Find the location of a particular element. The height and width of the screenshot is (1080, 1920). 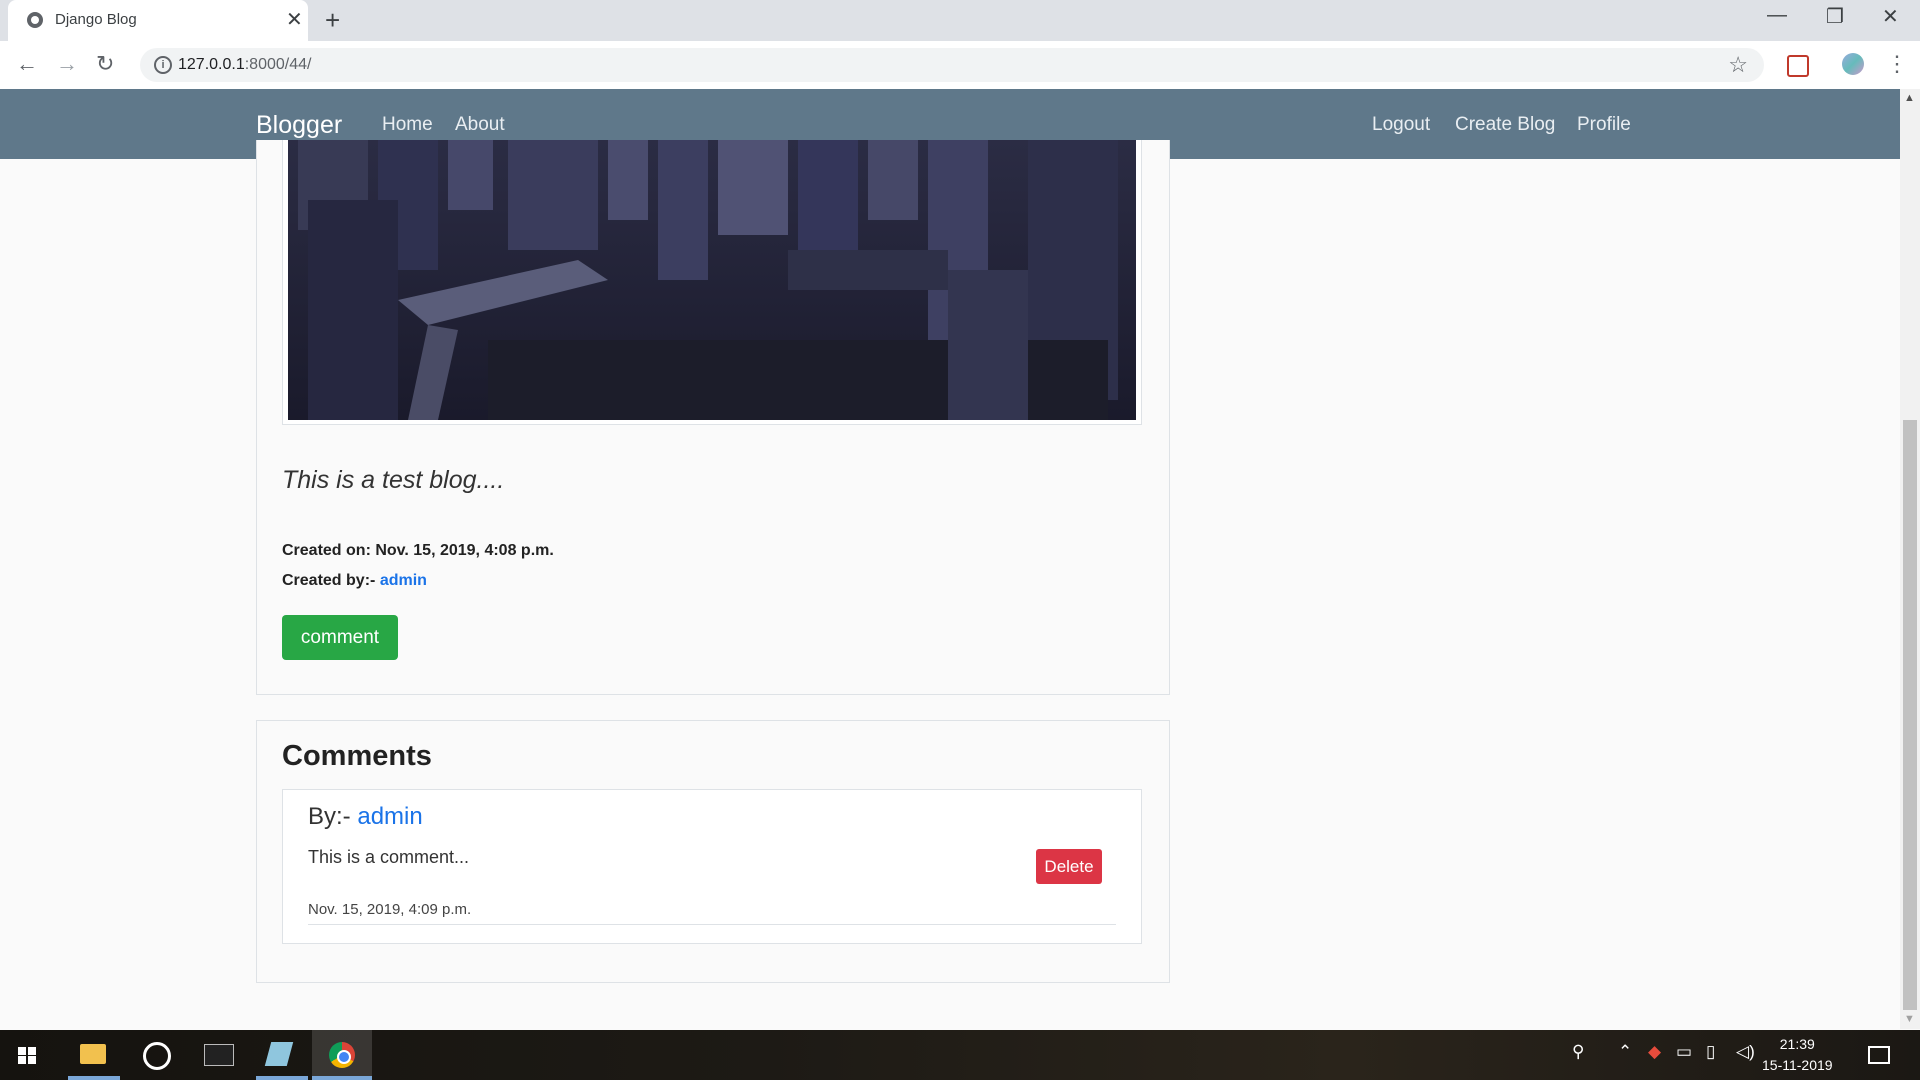

post-image-frame is located at coordinates (712, 282).